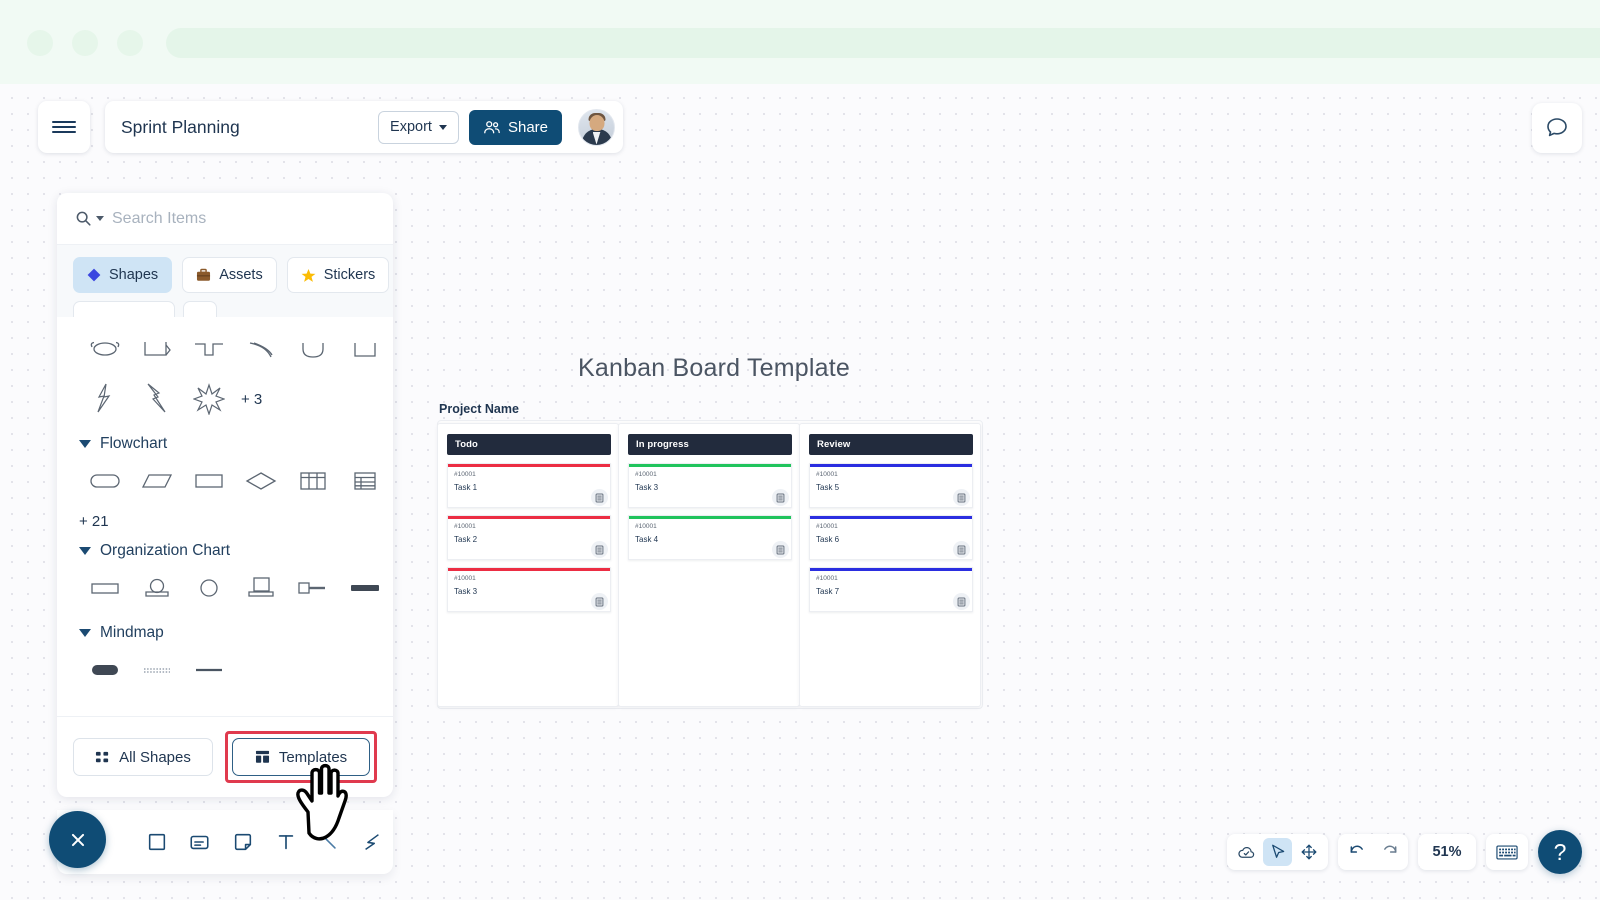  Describe the element at coordinates (365, 481) in the screenshot. I see `grid-shape` at that location.